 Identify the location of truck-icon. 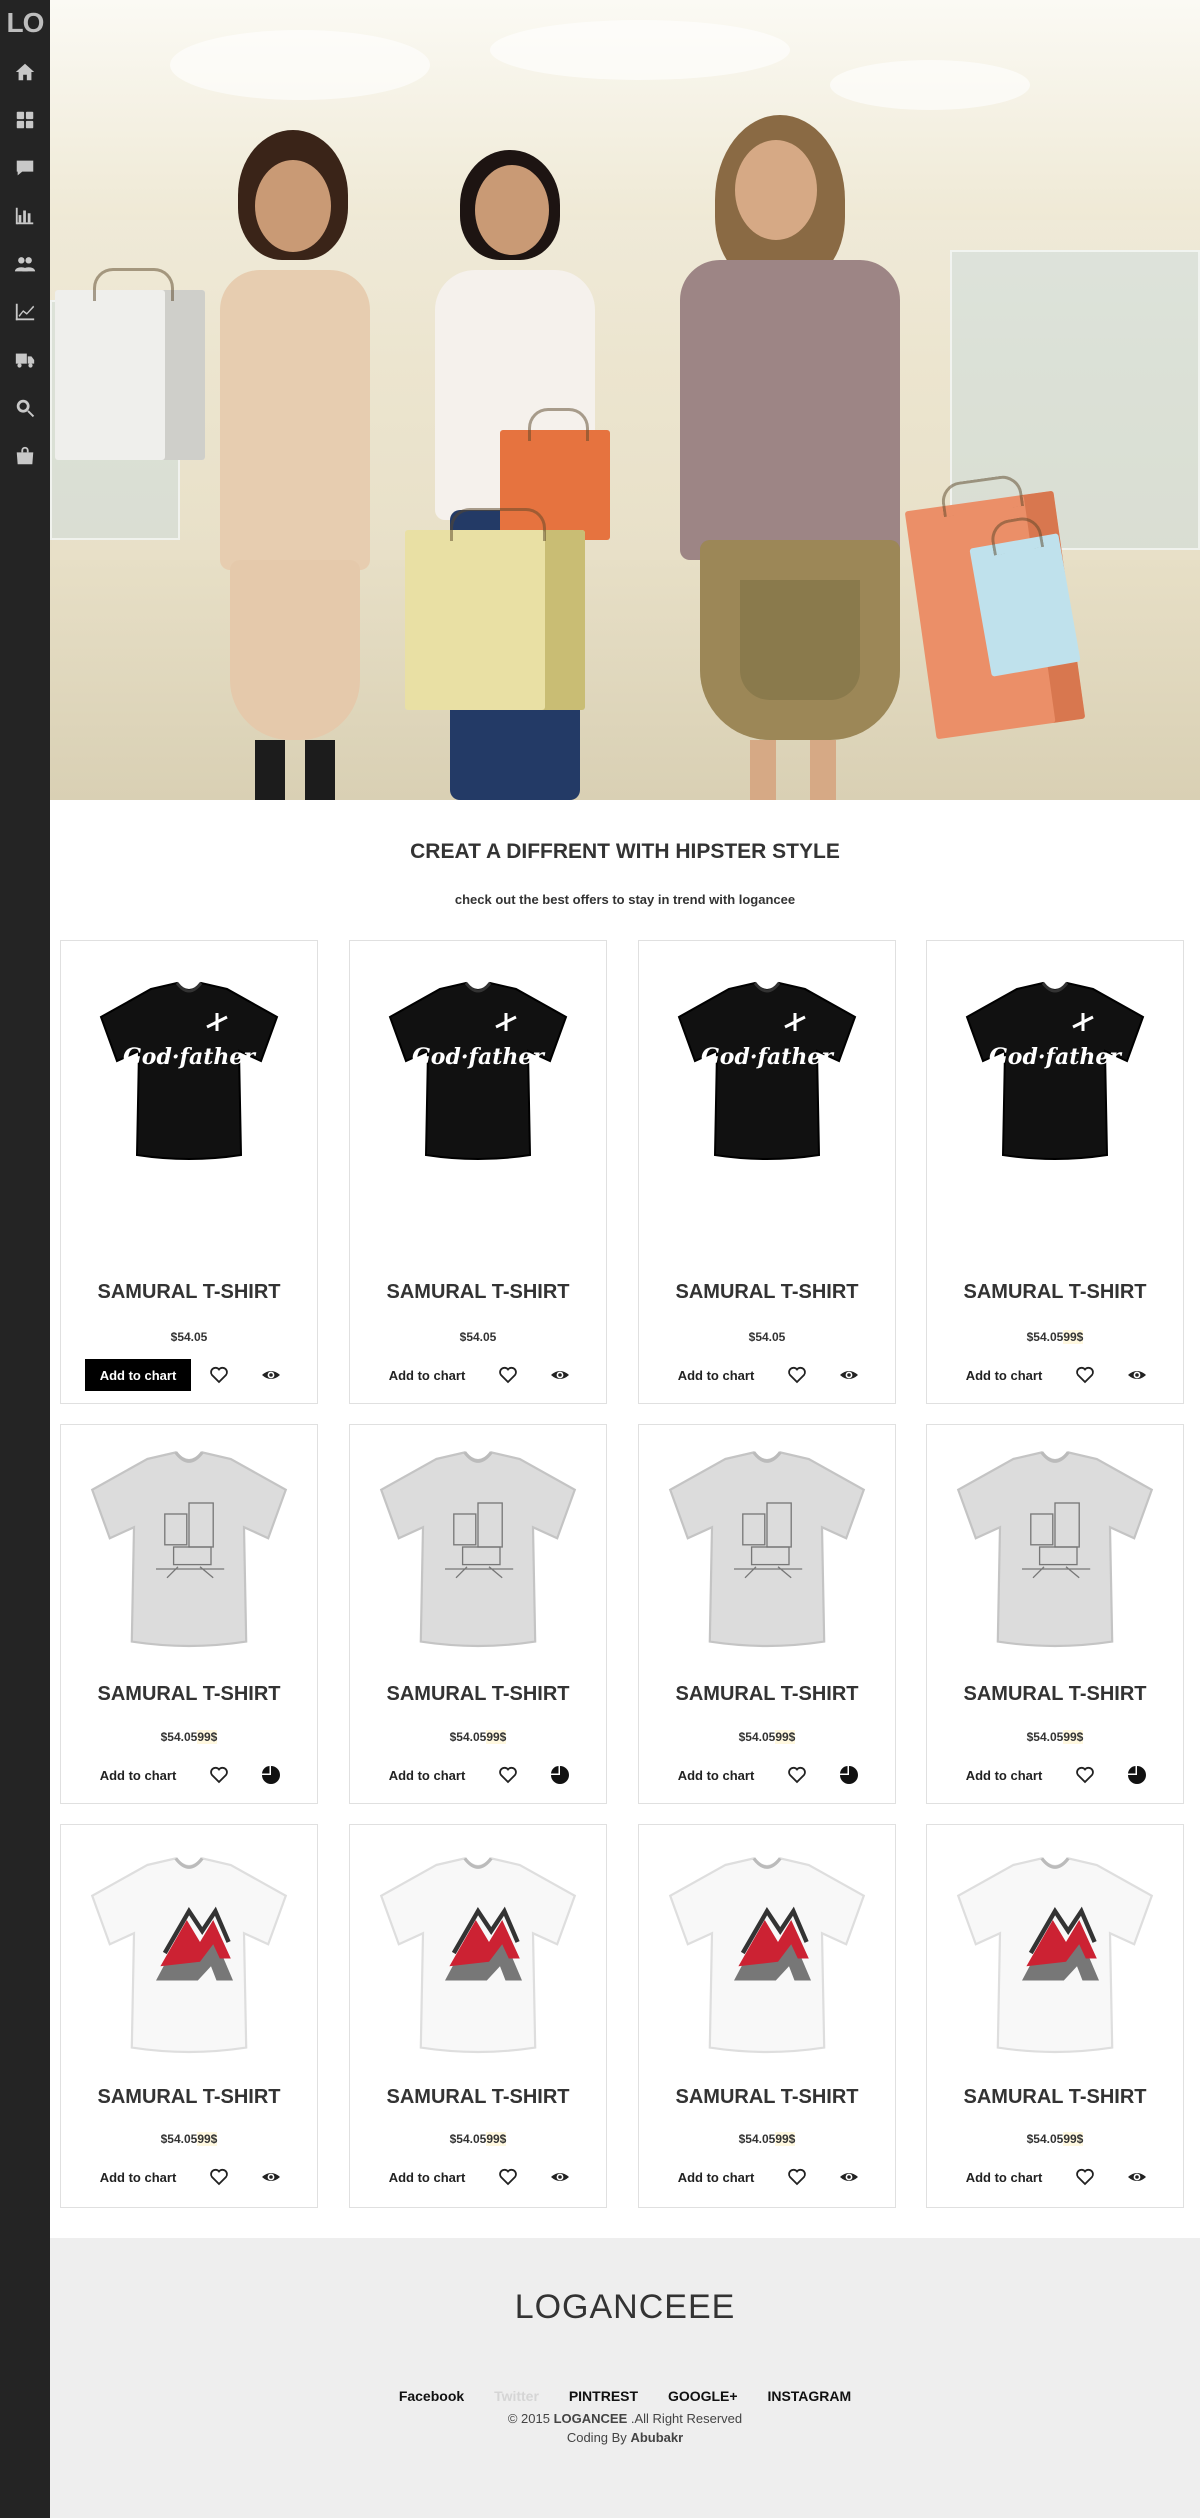
(25, 360).